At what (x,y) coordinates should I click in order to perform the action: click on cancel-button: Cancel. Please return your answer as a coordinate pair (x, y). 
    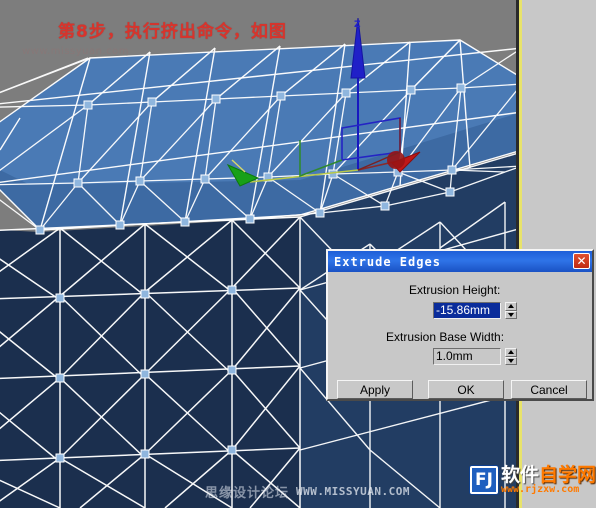
    Looking at the image, I should click on (549, 389).